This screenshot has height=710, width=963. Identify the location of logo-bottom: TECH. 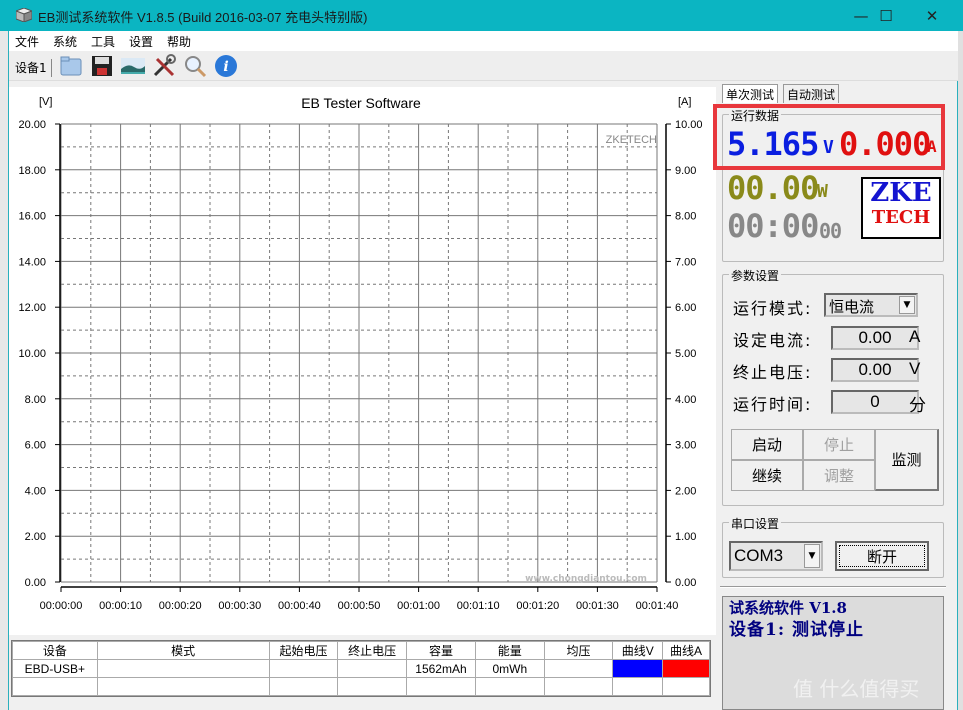
(901, 217).